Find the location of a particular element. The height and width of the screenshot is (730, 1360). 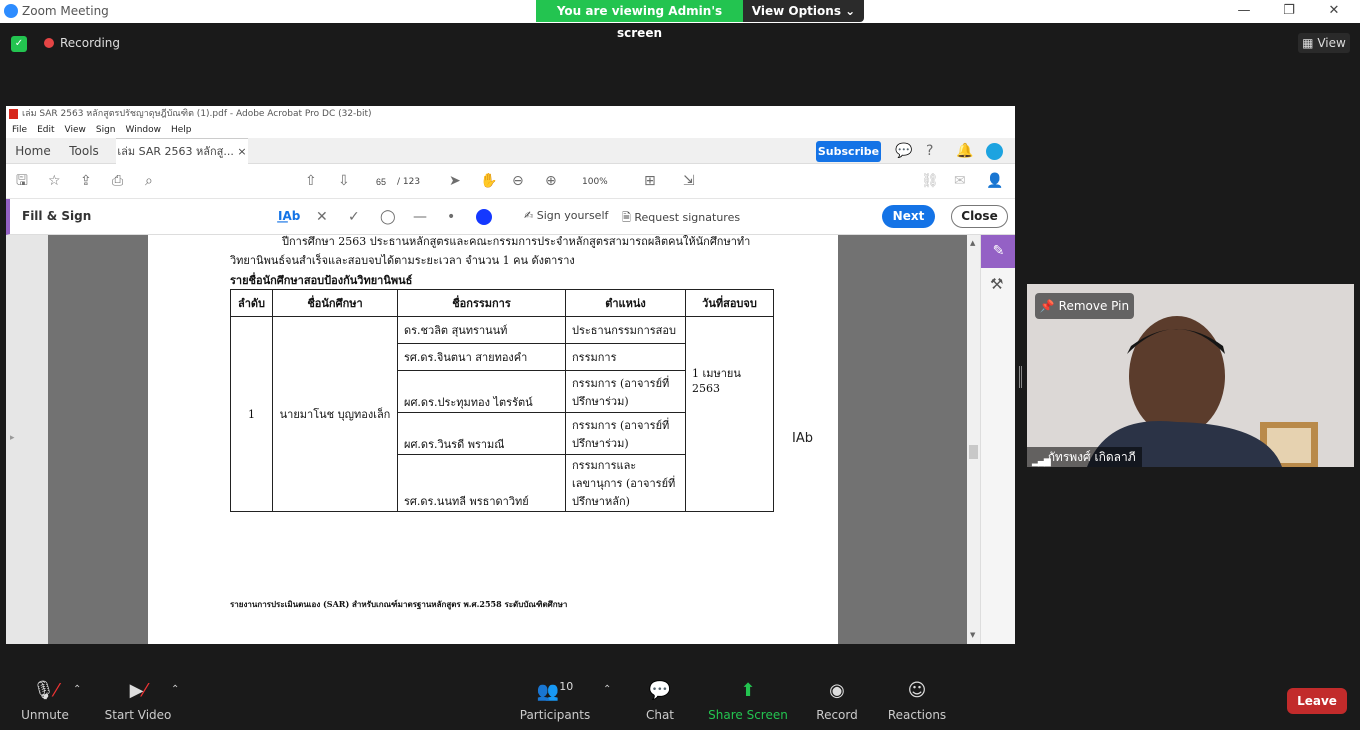

sign-yourself-button: ✍ Sign yourself is located at coordinates (566, 215).